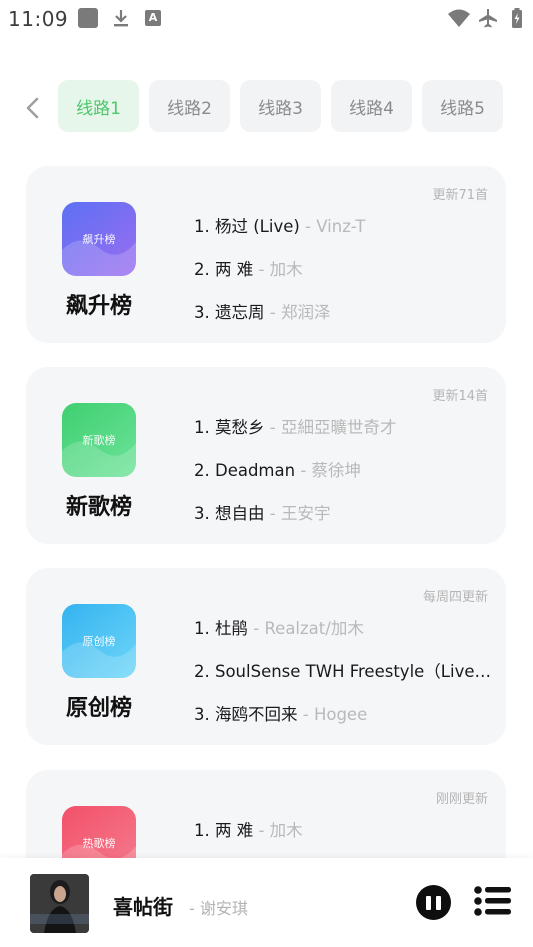 This screenshot has height=947, width=533. I want to click on song-item: 2. 两 难 - 加木, so click(345, 268).